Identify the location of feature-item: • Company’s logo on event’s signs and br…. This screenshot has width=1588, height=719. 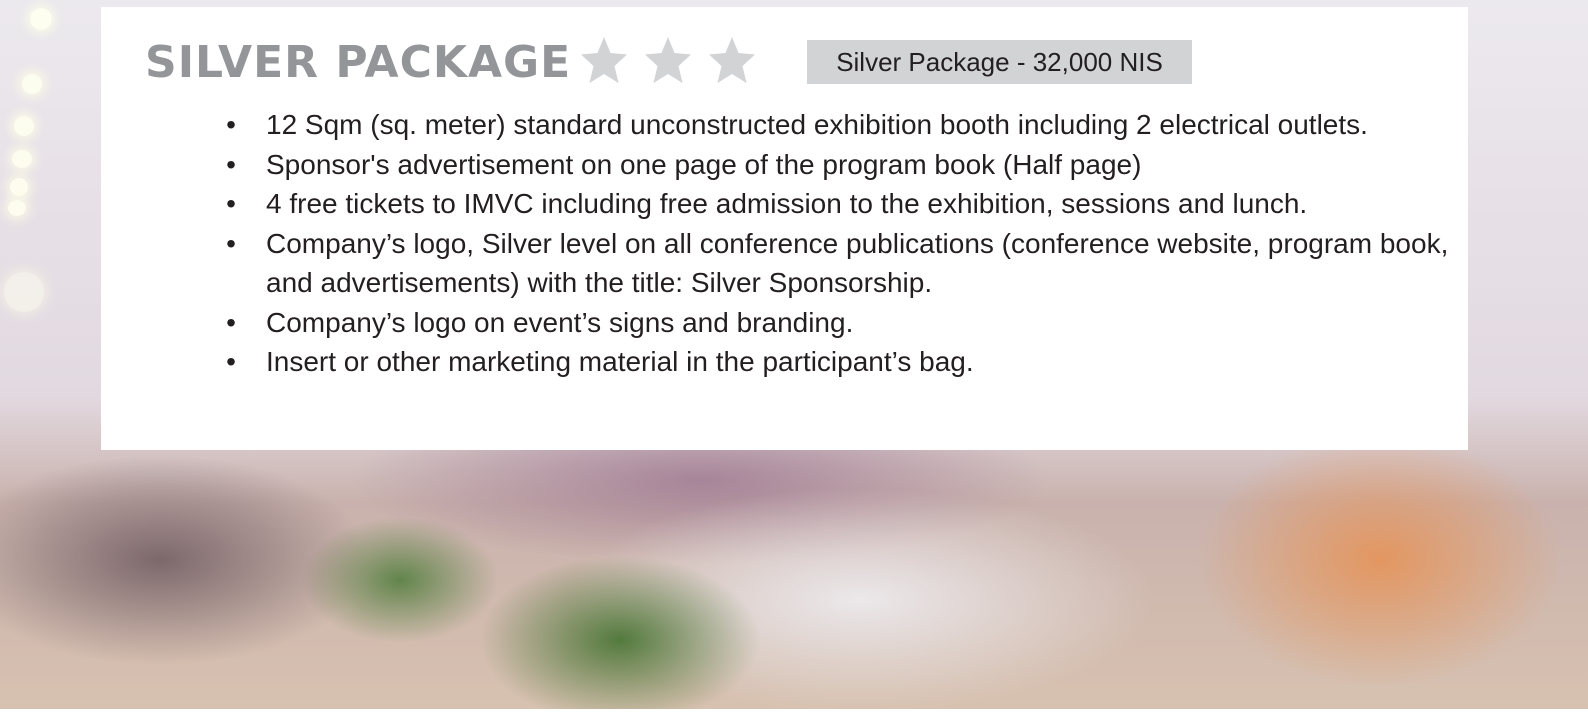
(836, 323).